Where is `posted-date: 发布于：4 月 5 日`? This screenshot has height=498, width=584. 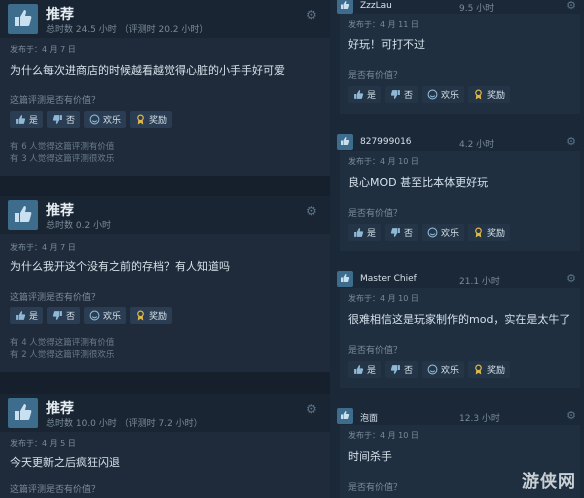
posted-date: 发布于：4 月 5 日 is located at coordinates (43, 443).